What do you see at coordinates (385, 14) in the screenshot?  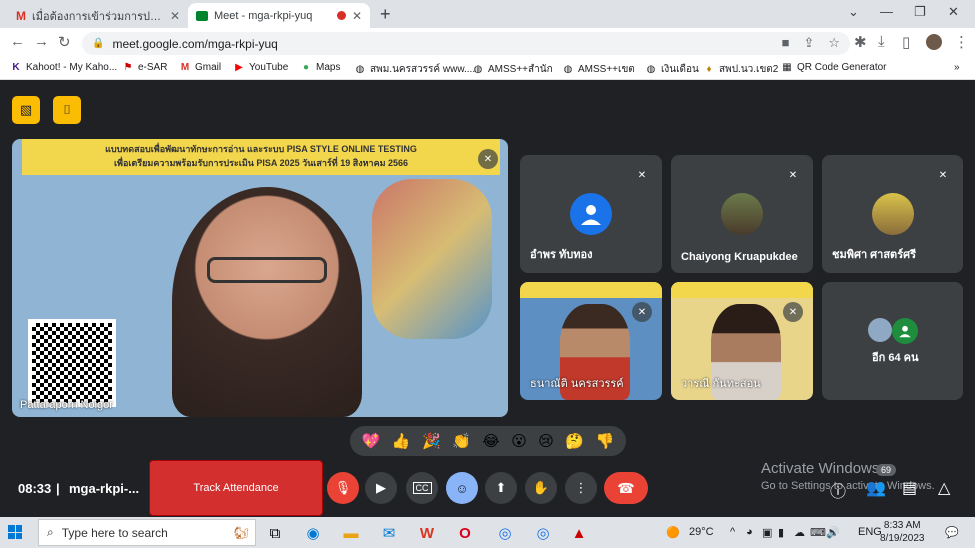 I see `new-tab-icon: +` at bounding box center [385, 14].